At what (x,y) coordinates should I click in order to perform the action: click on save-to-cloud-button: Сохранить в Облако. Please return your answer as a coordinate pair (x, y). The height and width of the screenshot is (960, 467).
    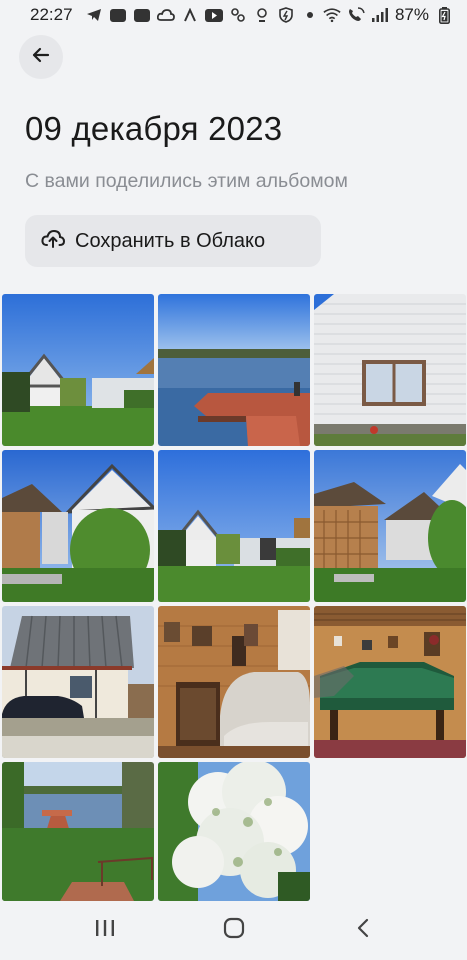
    Looking at the image, I should click on (173, 241).